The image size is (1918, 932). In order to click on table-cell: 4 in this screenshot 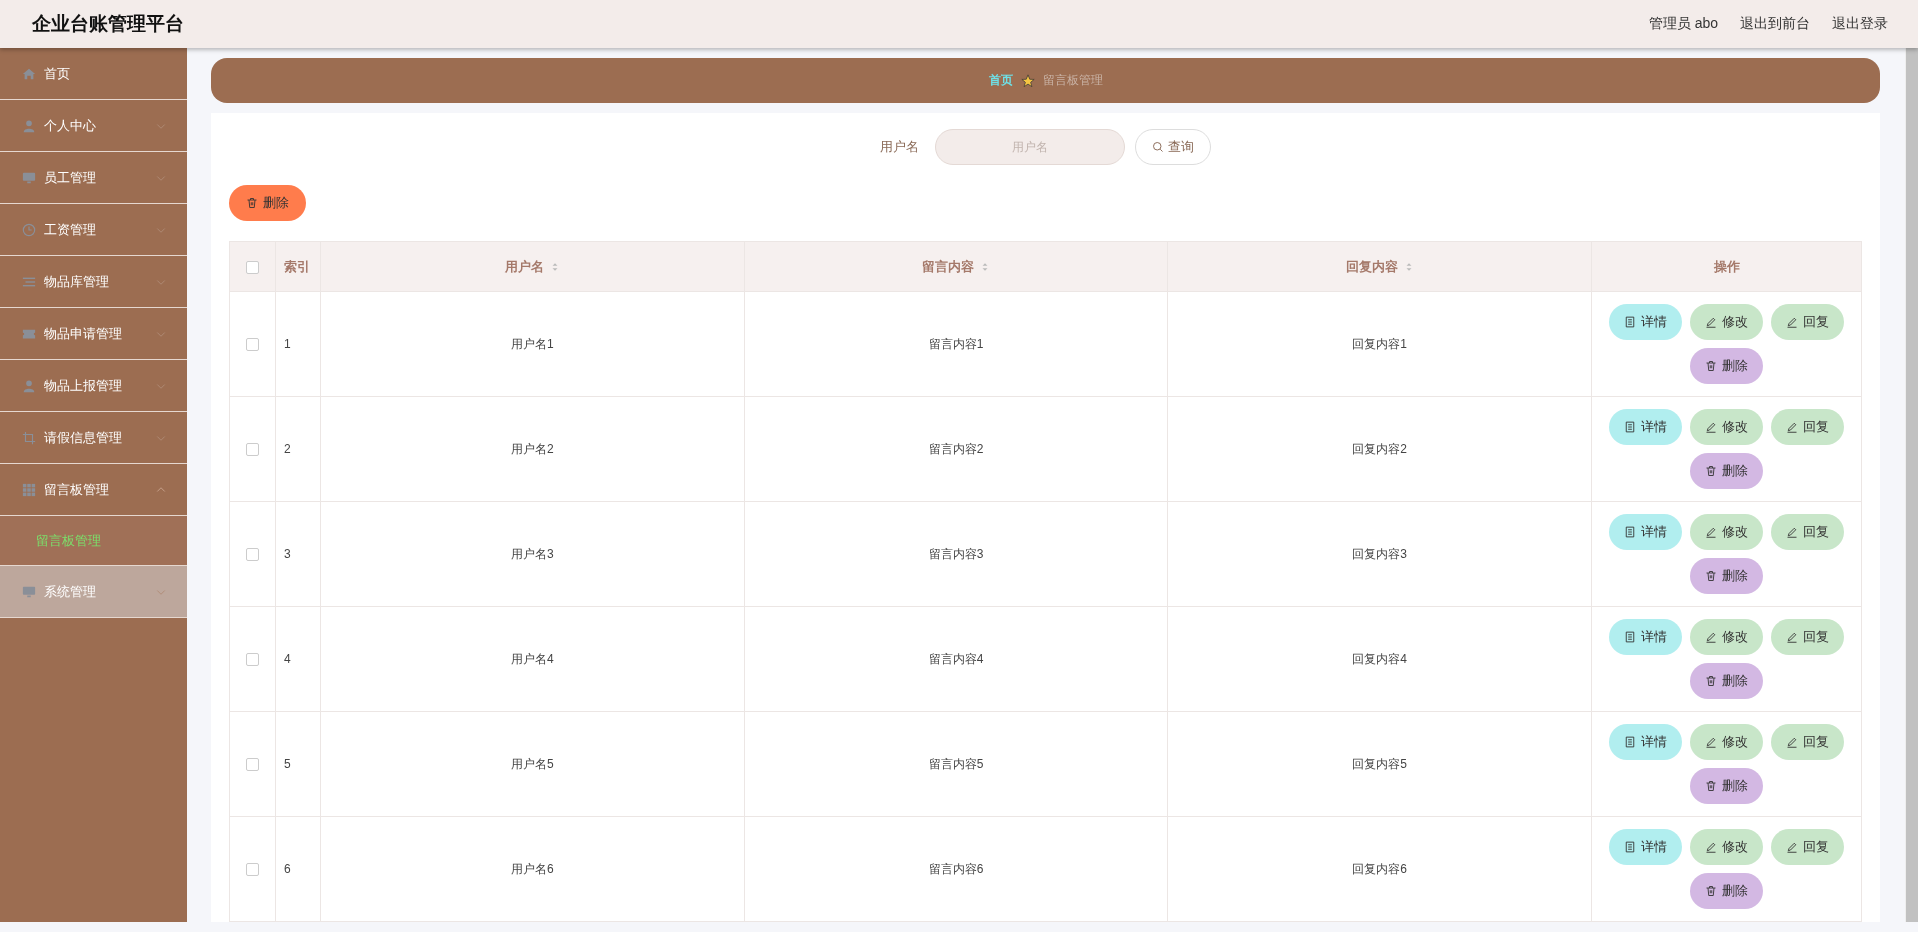, I will do `click(287, 659)`.